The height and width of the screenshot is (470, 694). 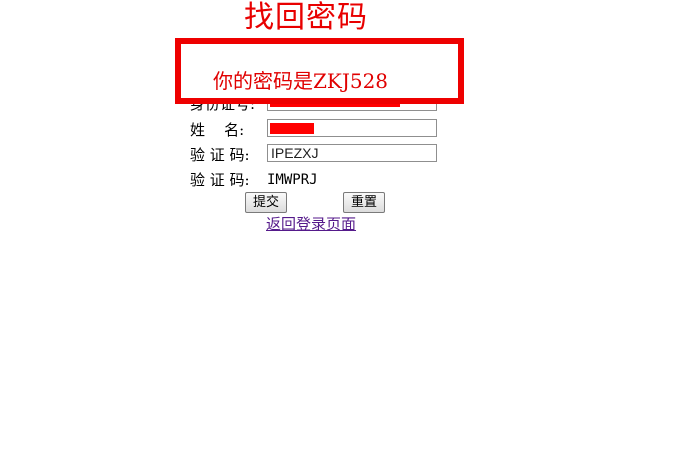 What do you see at coordinates (266, 202) in the screenshot?
I see `submit-button: 提交` at bounding box center [266, 202].